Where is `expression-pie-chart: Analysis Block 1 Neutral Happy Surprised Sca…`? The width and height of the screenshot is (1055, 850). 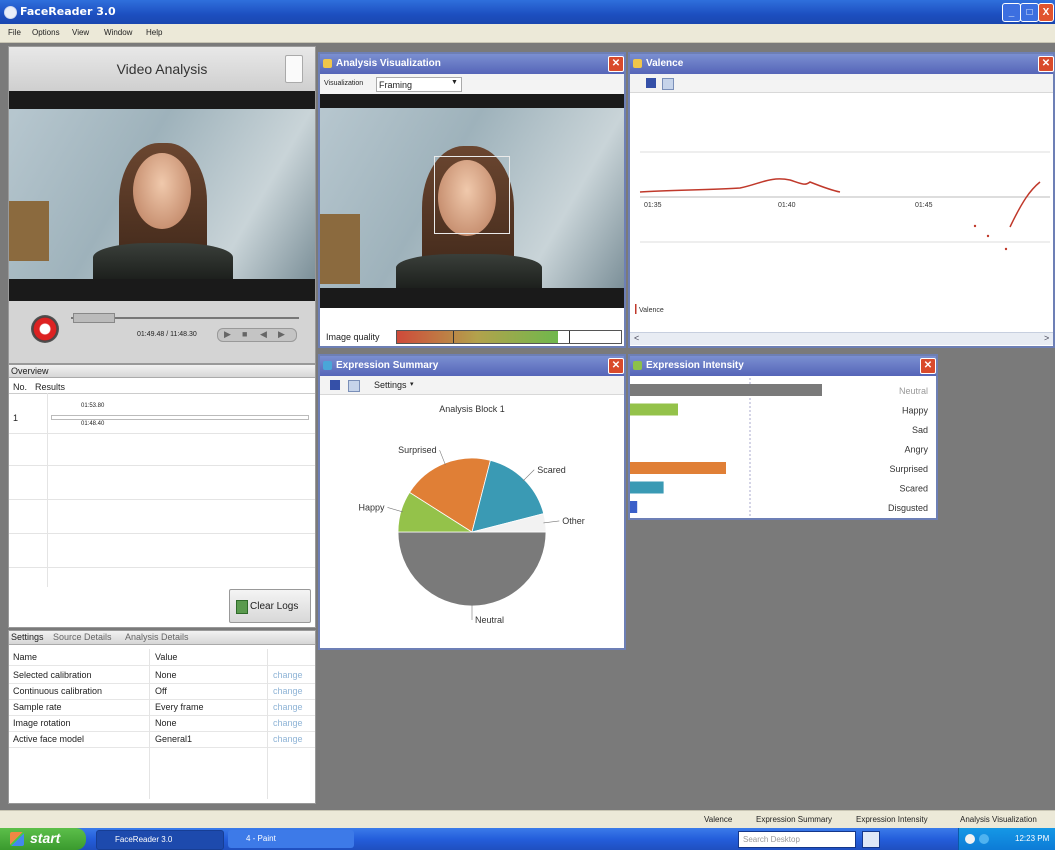 expression-pie-chart: Analysis Block 1 Neutral Happy Surprised Sca… is located at coordinates (471, 514).